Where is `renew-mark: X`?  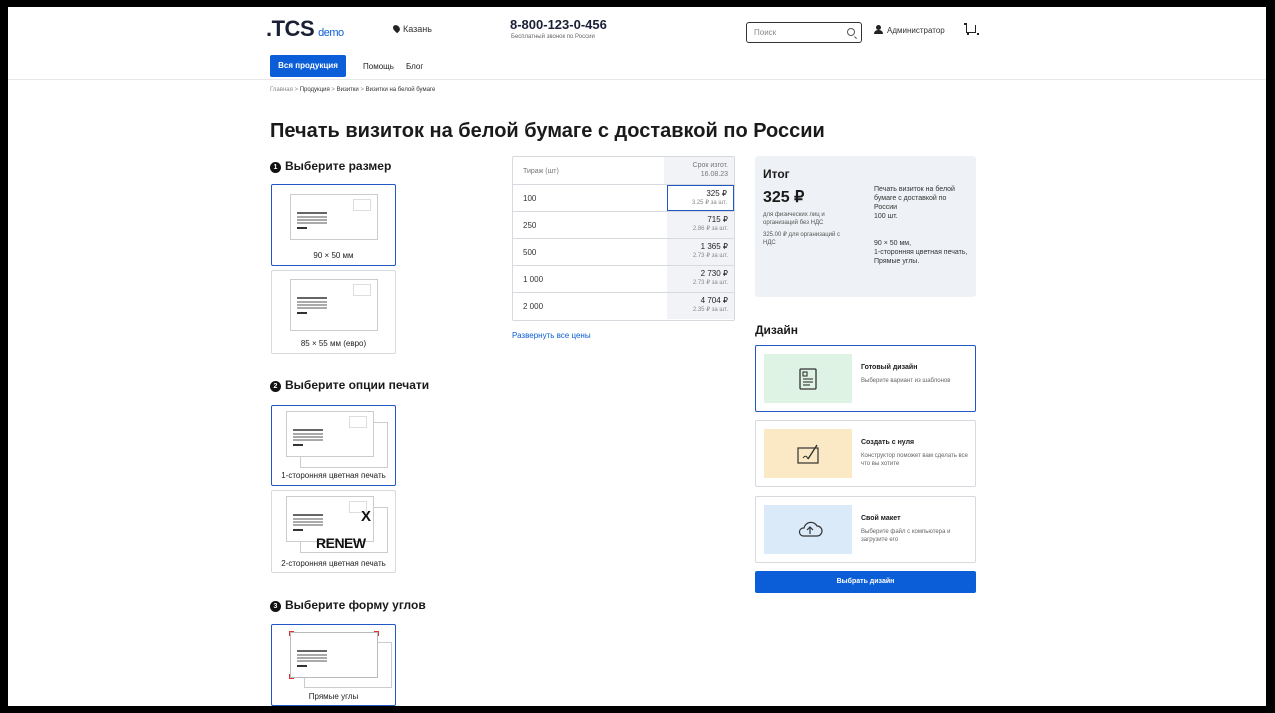 renew-mark: X is located at coordinates (366, 516).